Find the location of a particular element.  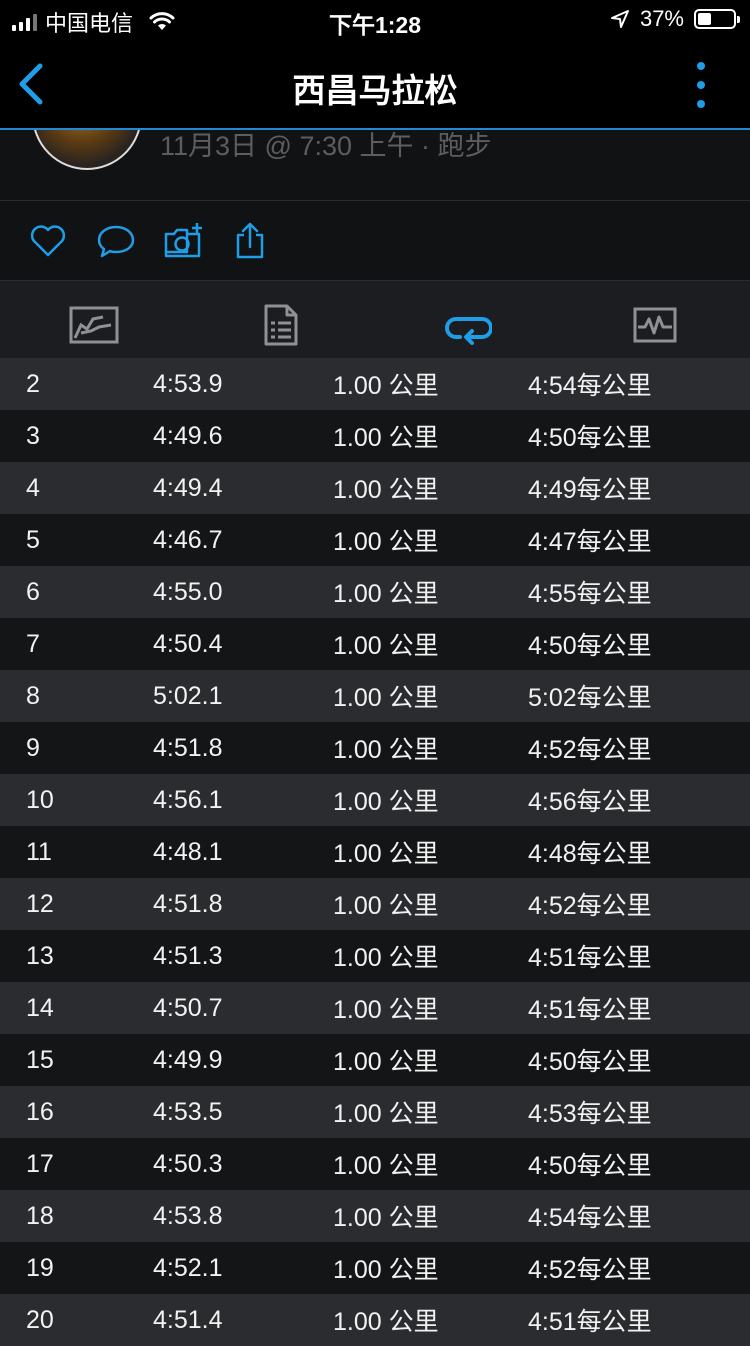

lap-number: 4 is located at coordinates (33, 487).